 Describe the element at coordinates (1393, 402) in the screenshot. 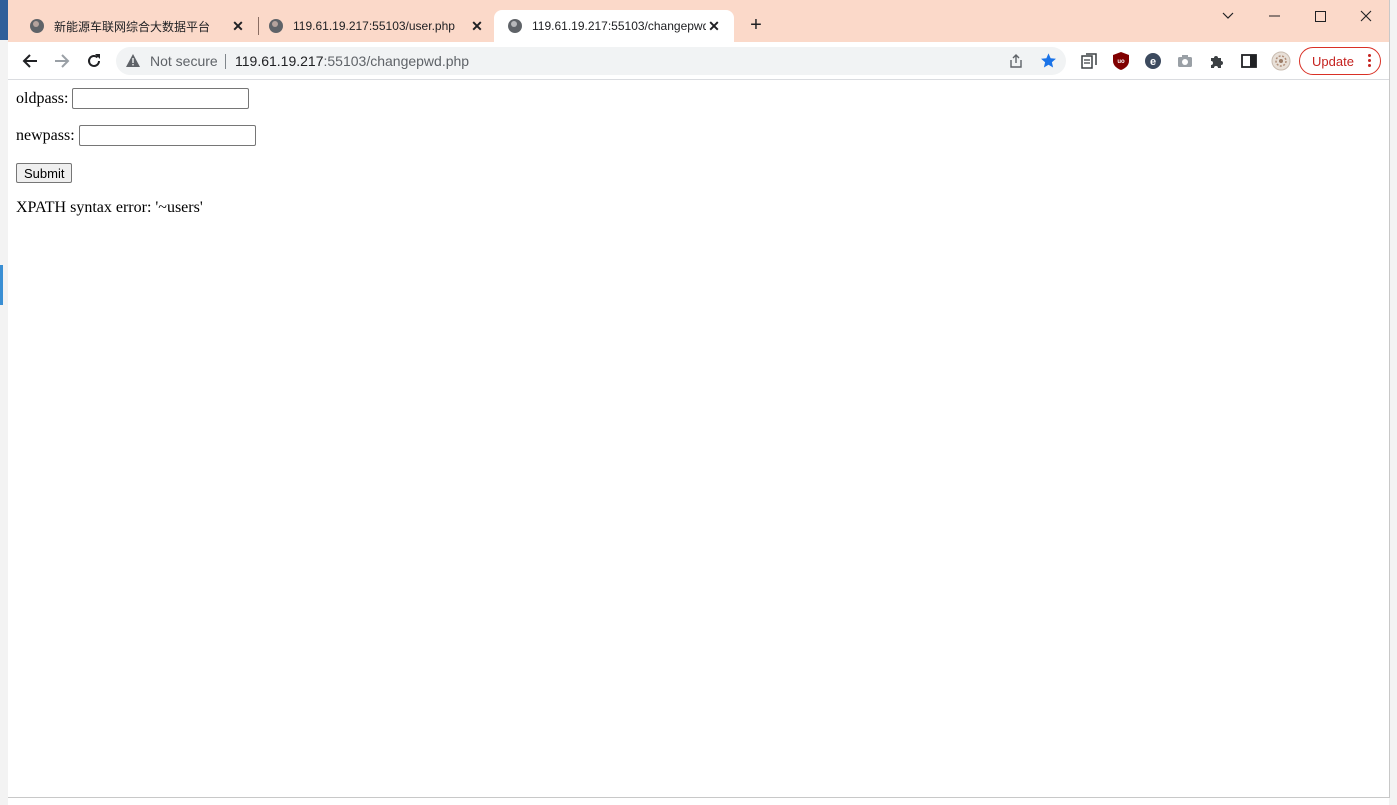

I see `desktop-background-right` at that location.